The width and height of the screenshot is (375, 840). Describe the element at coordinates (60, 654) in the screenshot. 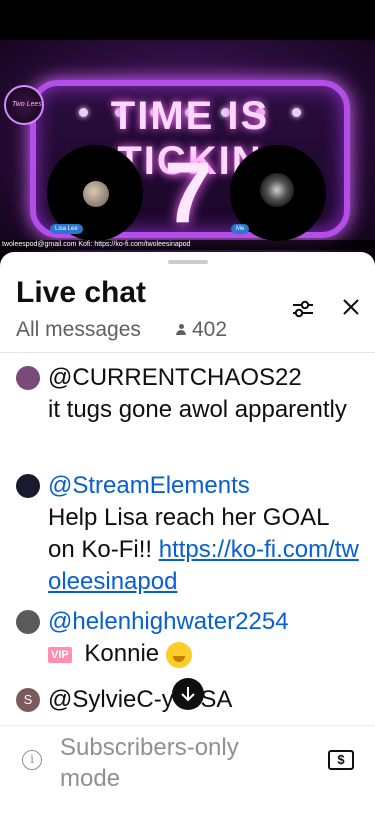

I see `vip-badge: VIP` at that location.